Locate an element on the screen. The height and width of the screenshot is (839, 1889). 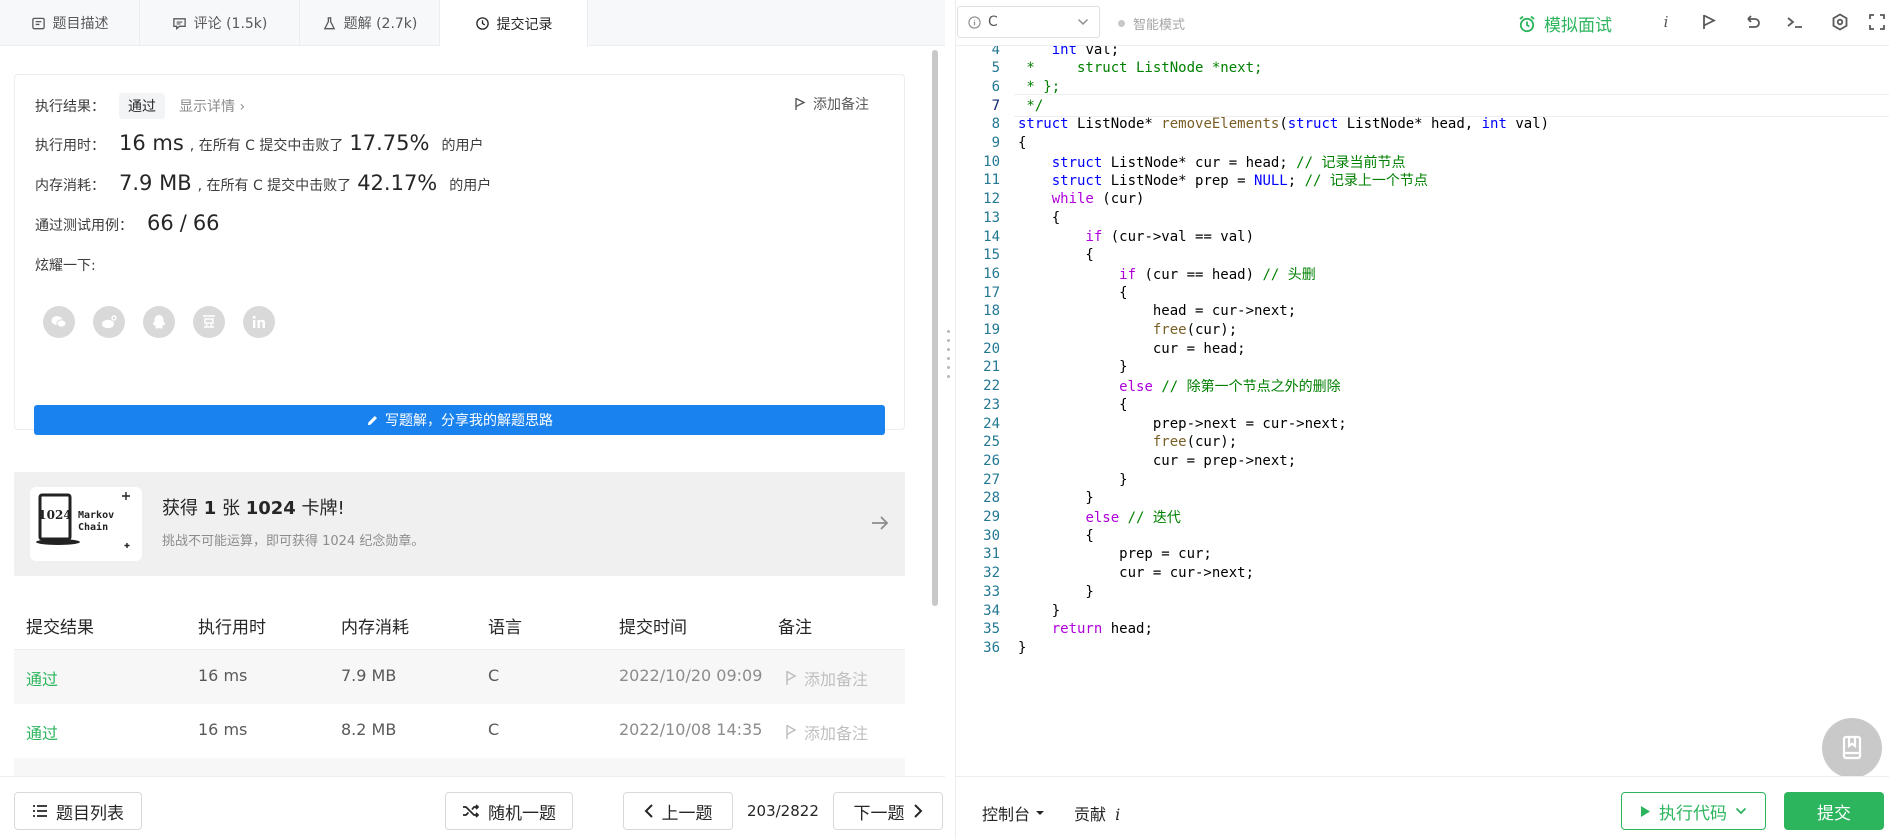
code-text: prep = cur; is located at coordinates (1115, 554).